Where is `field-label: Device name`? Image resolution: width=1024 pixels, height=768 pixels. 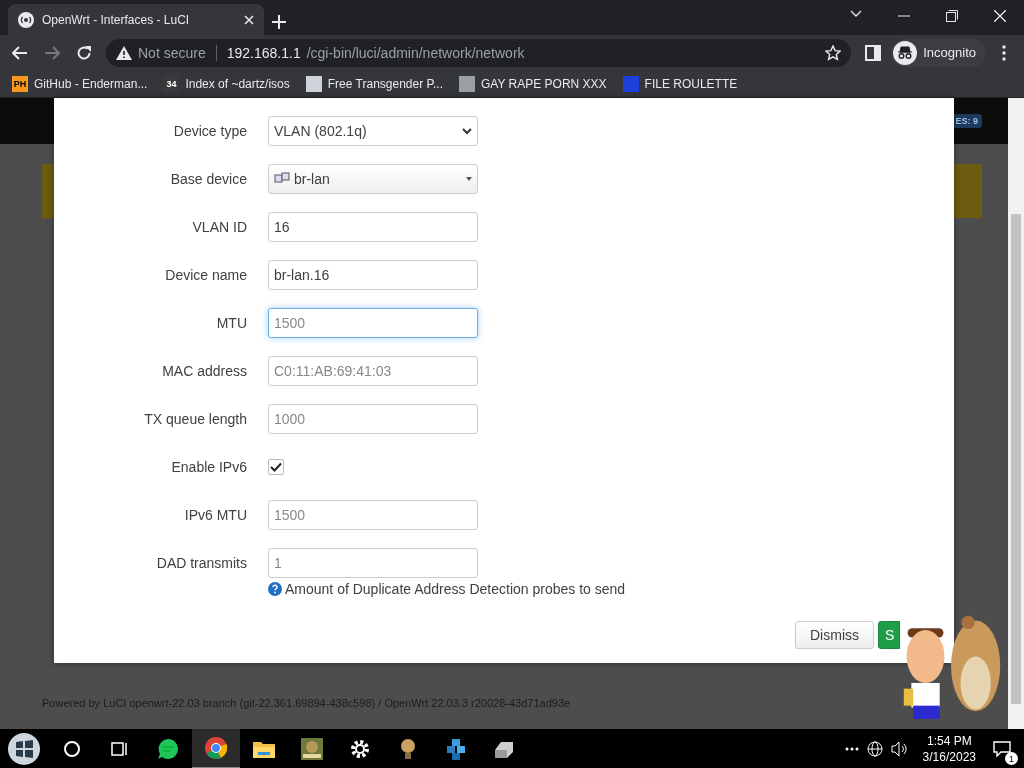 field-label: Device name is located at coordinates (205, 275).